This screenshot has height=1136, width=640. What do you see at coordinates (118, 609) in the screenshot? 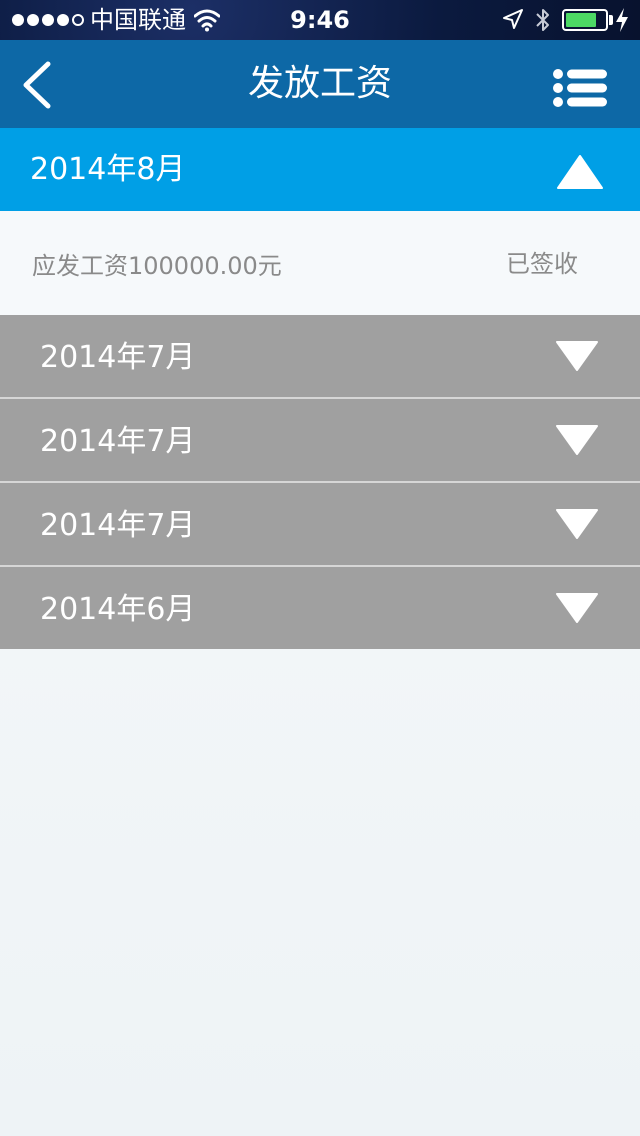
I see `month-label: 2014年6月` at bounding box center [118, 609].